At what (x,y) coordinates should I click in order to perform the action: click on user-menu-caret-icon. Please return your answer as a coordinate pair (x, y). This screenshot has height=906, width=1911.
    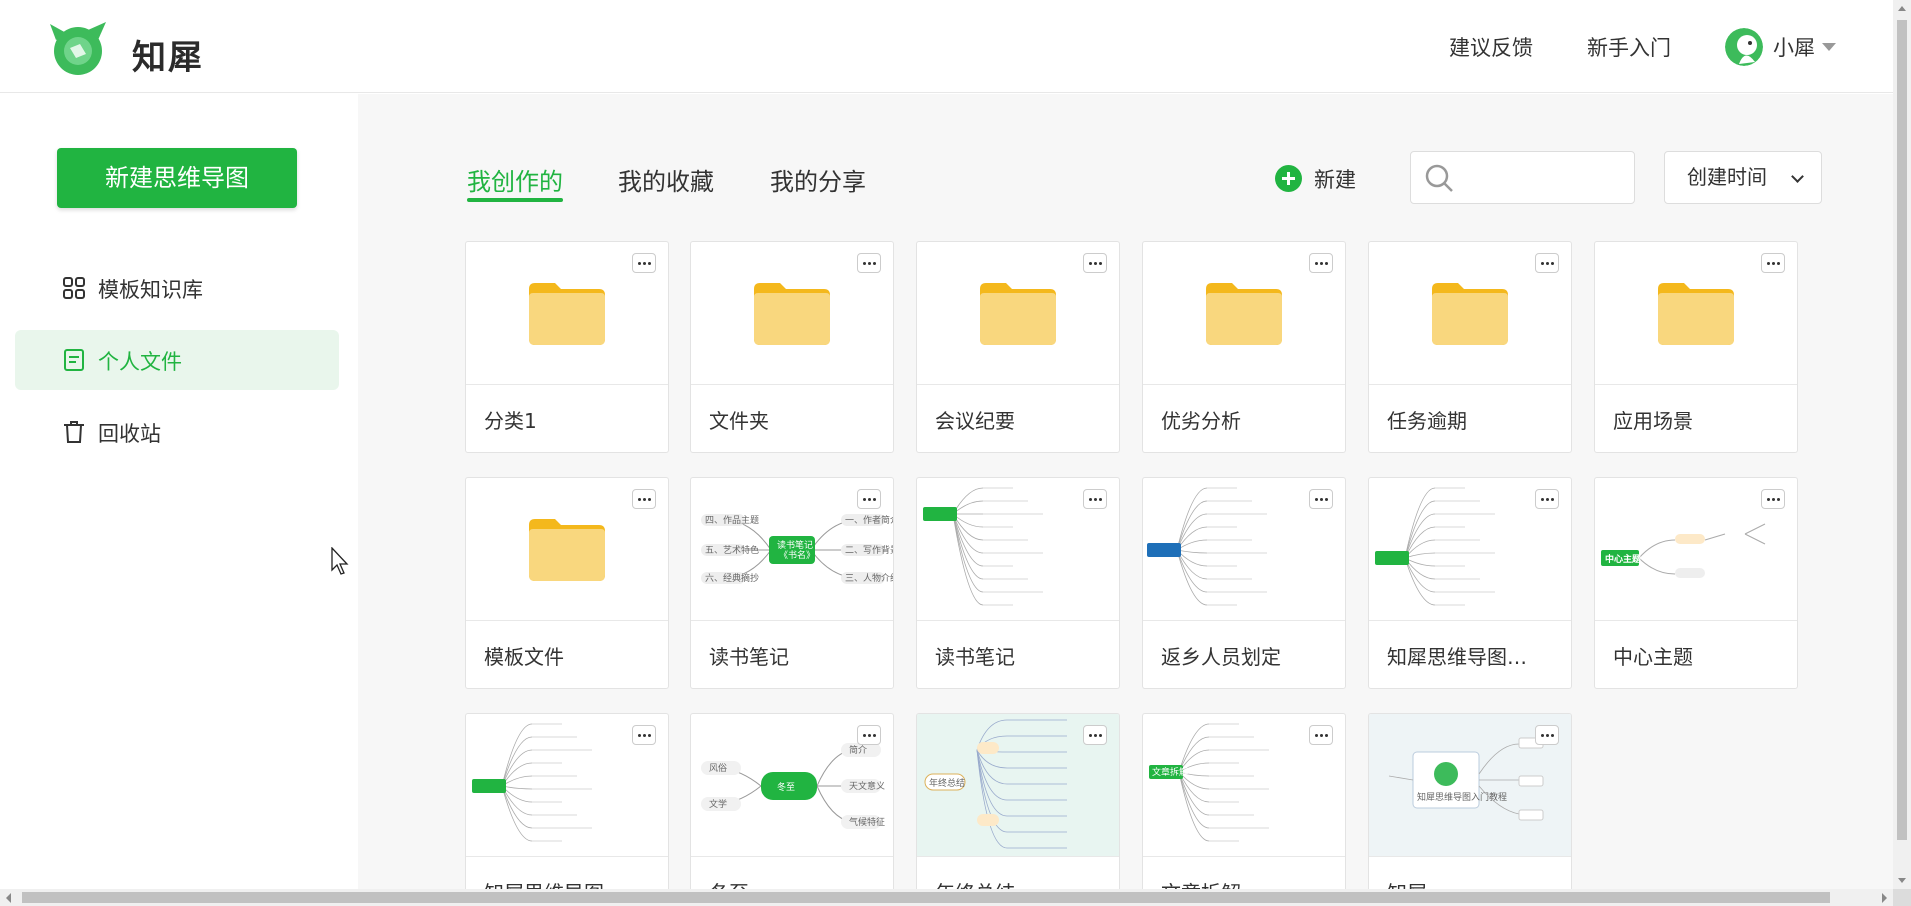
    Looking at the image, I should click on (1829, 47).